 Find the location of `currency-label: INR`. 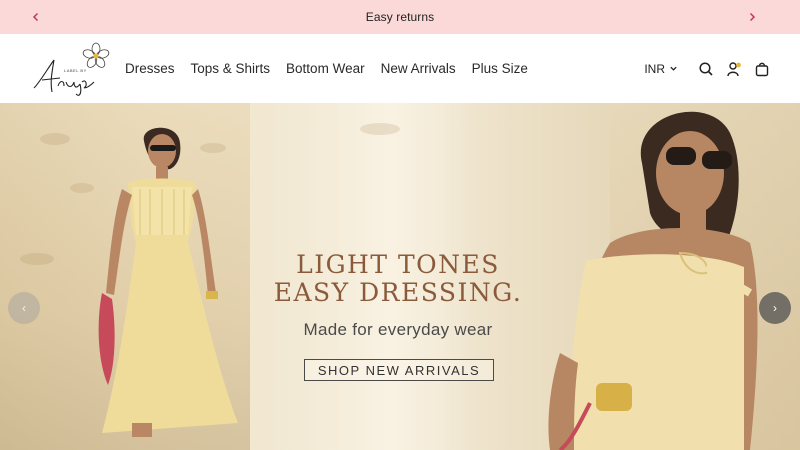

currency-label: INR is located at coordinates (654, 68).